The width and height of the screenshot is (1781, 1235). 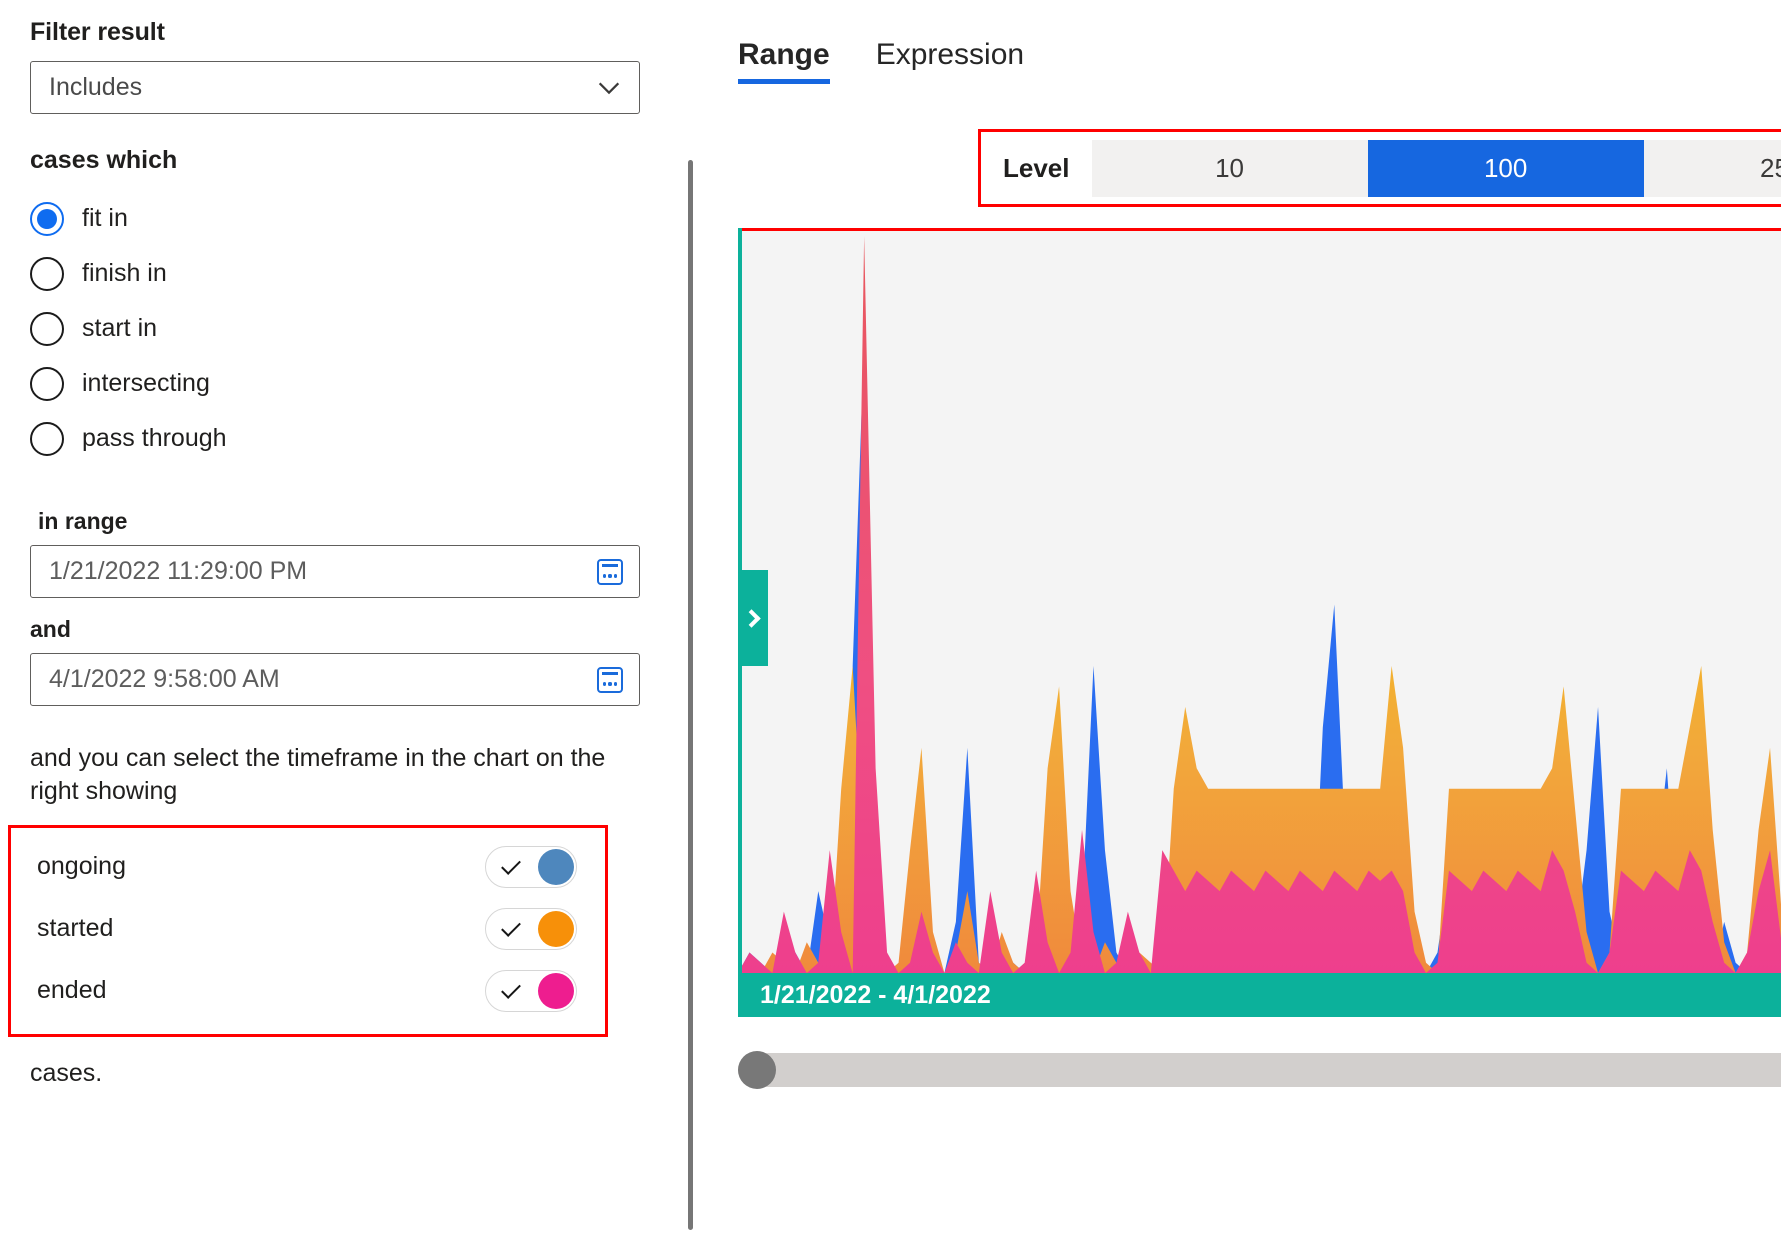 What do you see at coordinates (531, 866) in the screenshot?
I see `toggle-ongoing` at bounding box center [531, 866].